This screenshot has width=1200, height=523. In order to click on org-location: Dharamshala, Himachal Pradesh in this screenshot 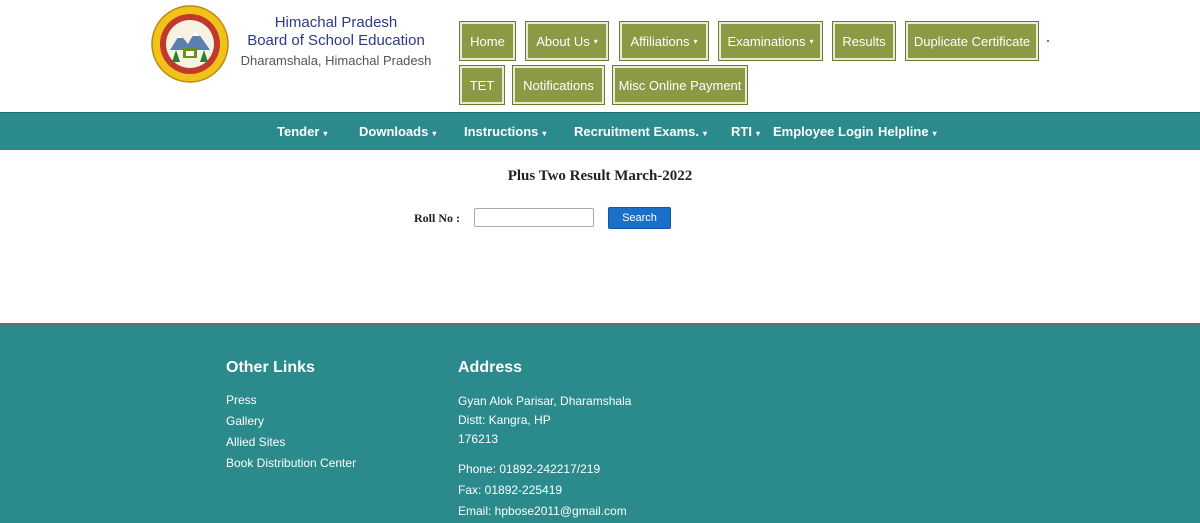, I will do `click(336, 60)`.